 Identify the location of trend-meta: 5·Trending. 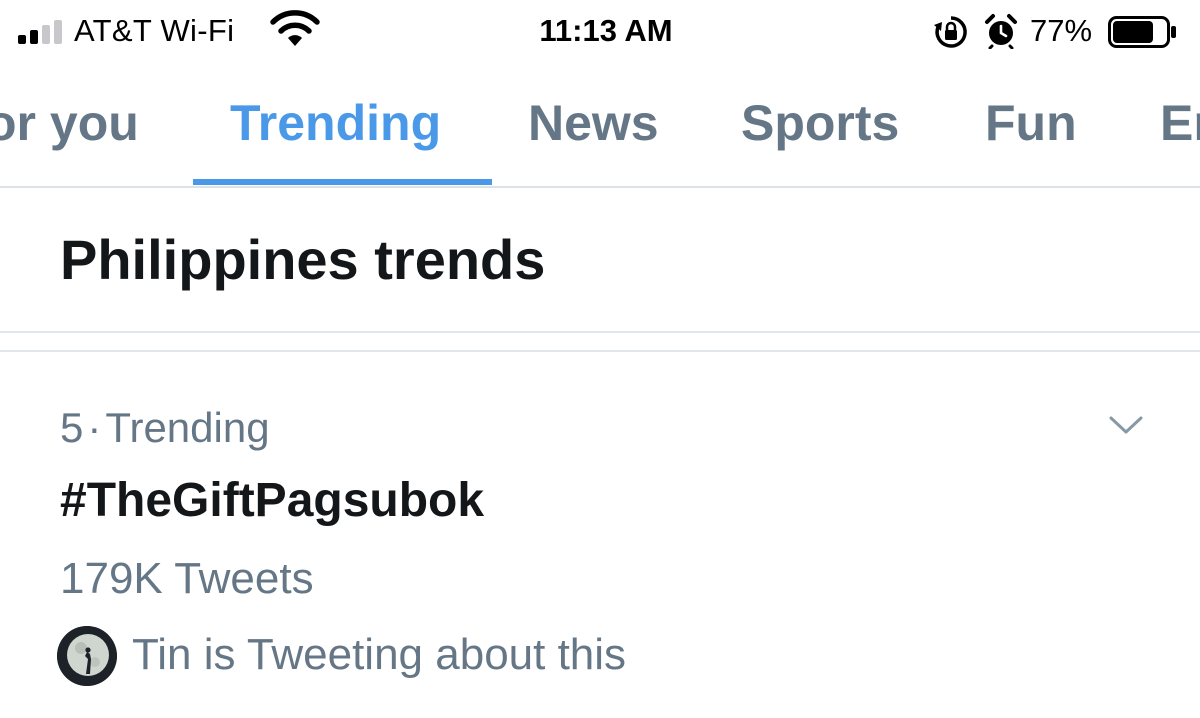
(165, 428).